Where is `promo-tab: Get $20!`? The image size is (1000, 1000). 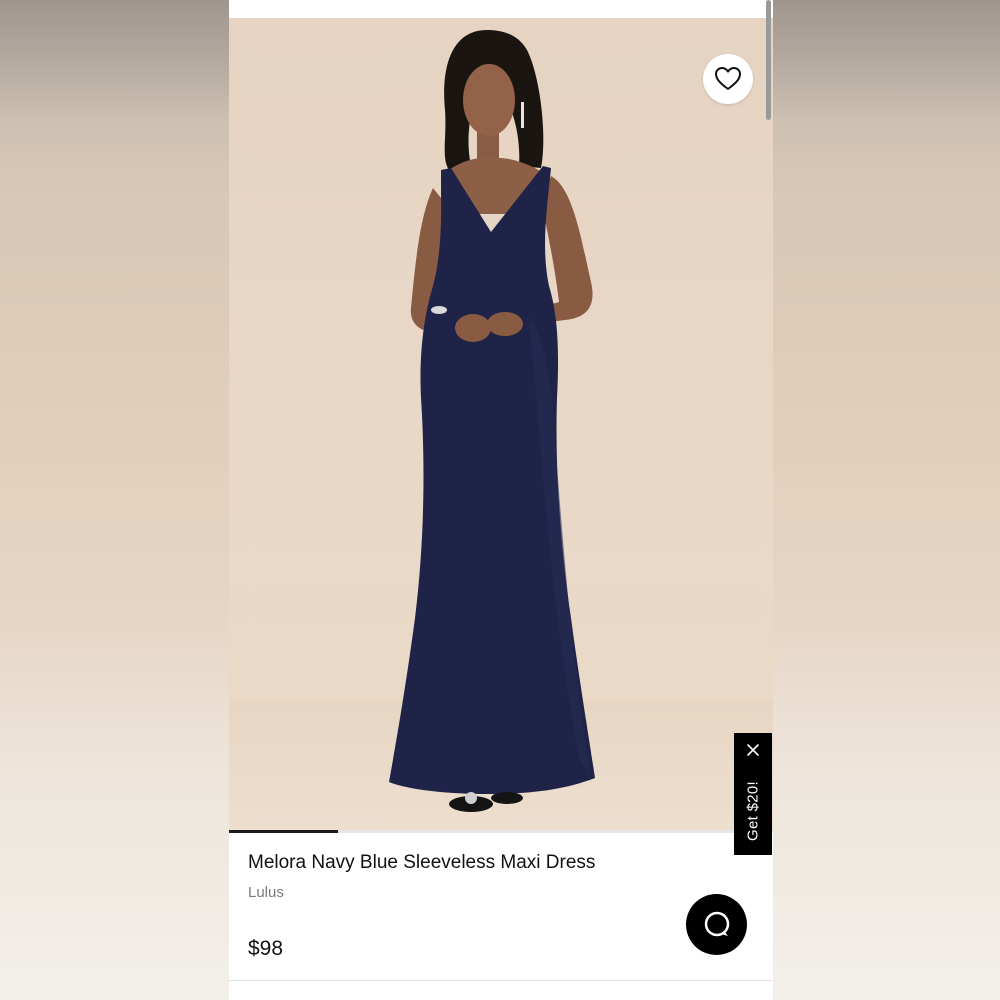 promo-tab: Get $20! is located at coordinates (753, 794).